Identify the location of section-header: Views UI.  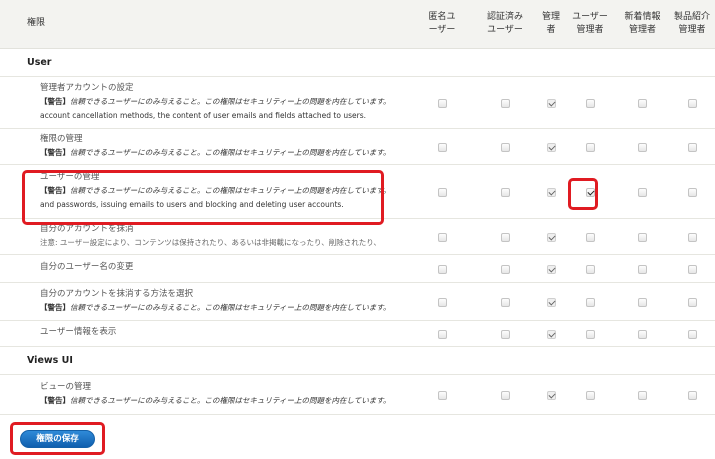
(357, 360).